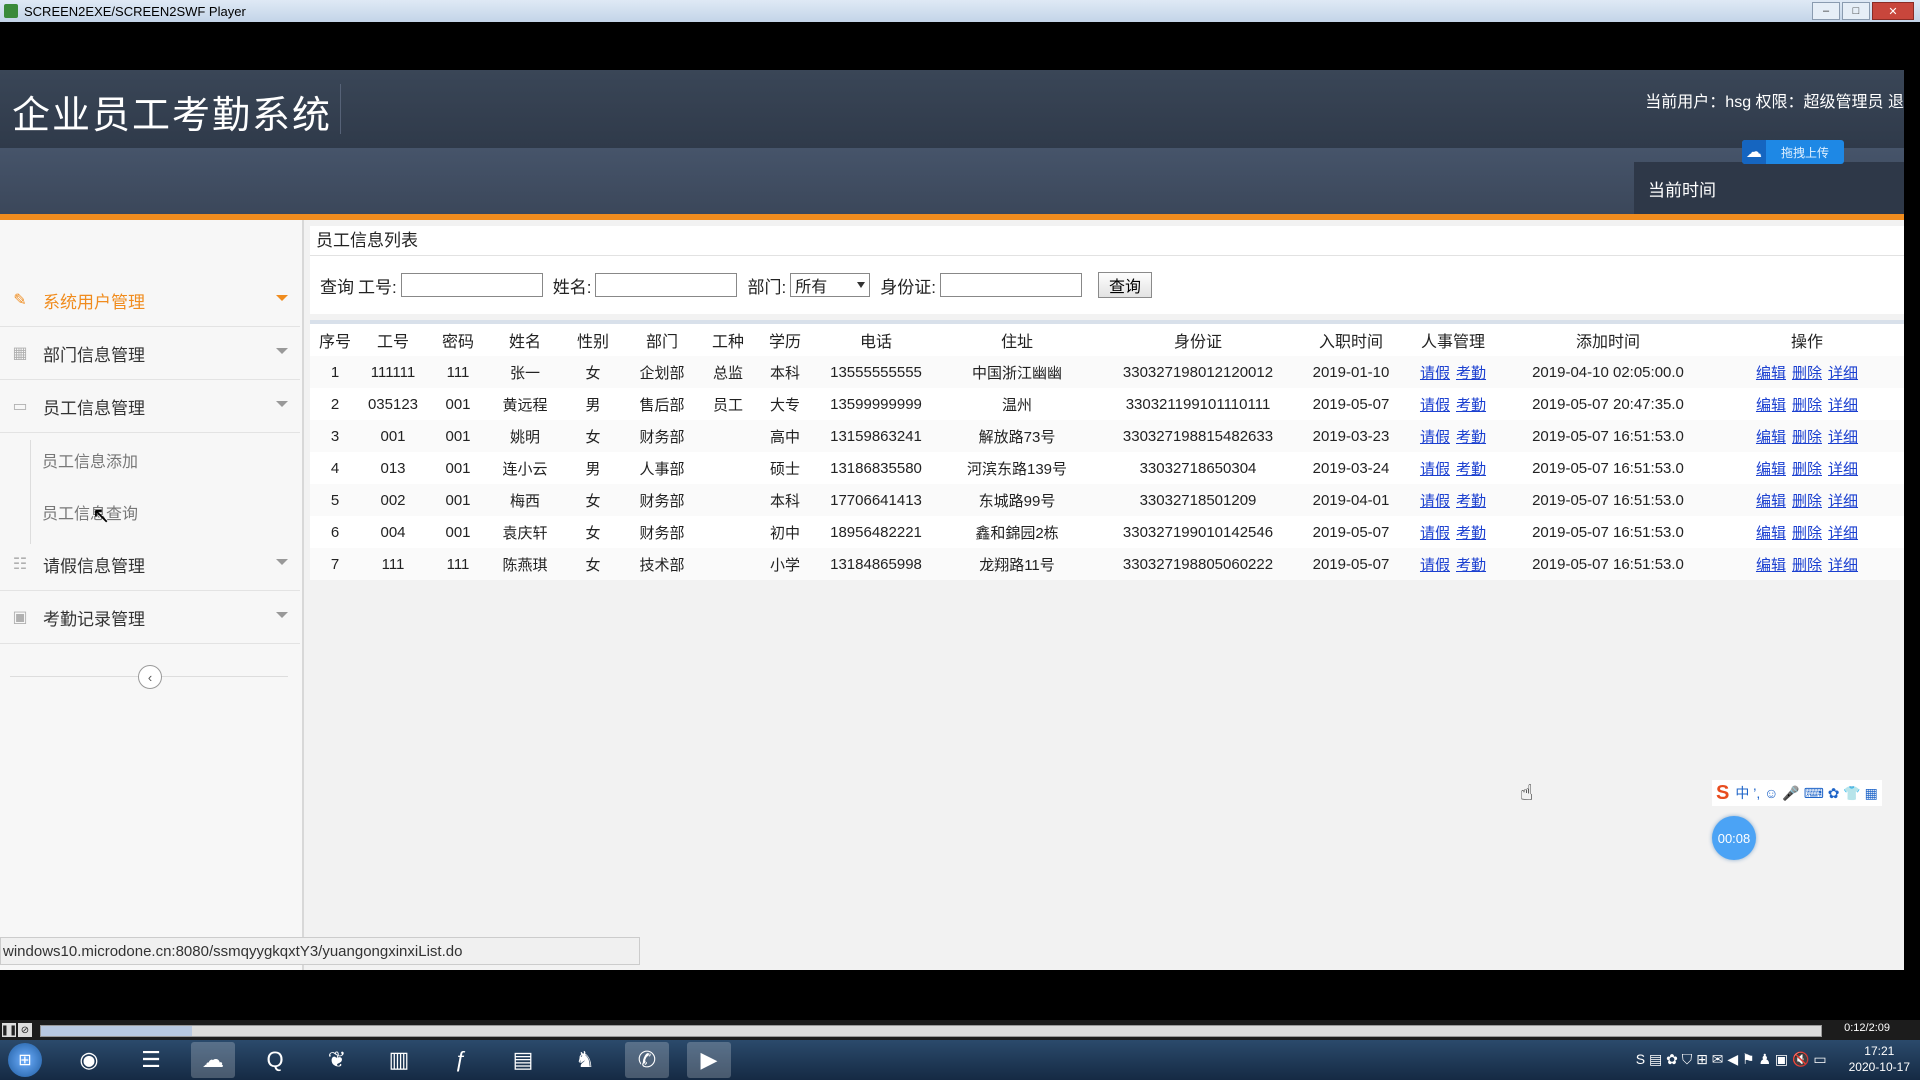 Image resolution: width=1920 pixels, height=1080 pixels. What do you see at coordinates (1793, 152) in the screenshot?
I see `drag-upload-button: ☁ 拖拽上传` at bounding box center [1793, 152].